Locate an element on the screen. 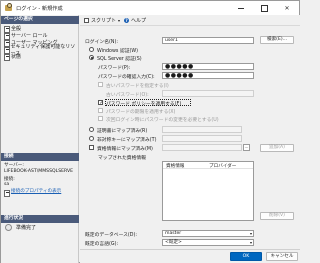 This screenshot has width=320, height=263. maximize-button is located at coordinates (264, 8).